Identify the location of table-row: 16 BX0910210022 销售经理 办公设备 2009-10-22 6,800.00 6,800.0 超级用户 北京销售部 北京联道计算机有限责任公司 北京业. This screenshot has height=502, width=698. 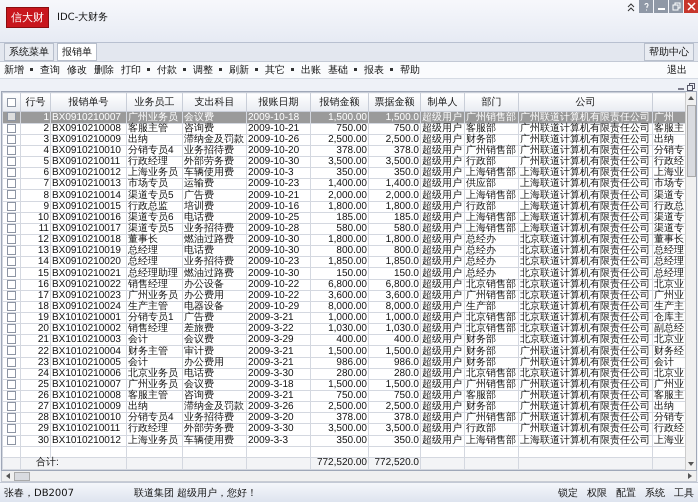
(344, 284).